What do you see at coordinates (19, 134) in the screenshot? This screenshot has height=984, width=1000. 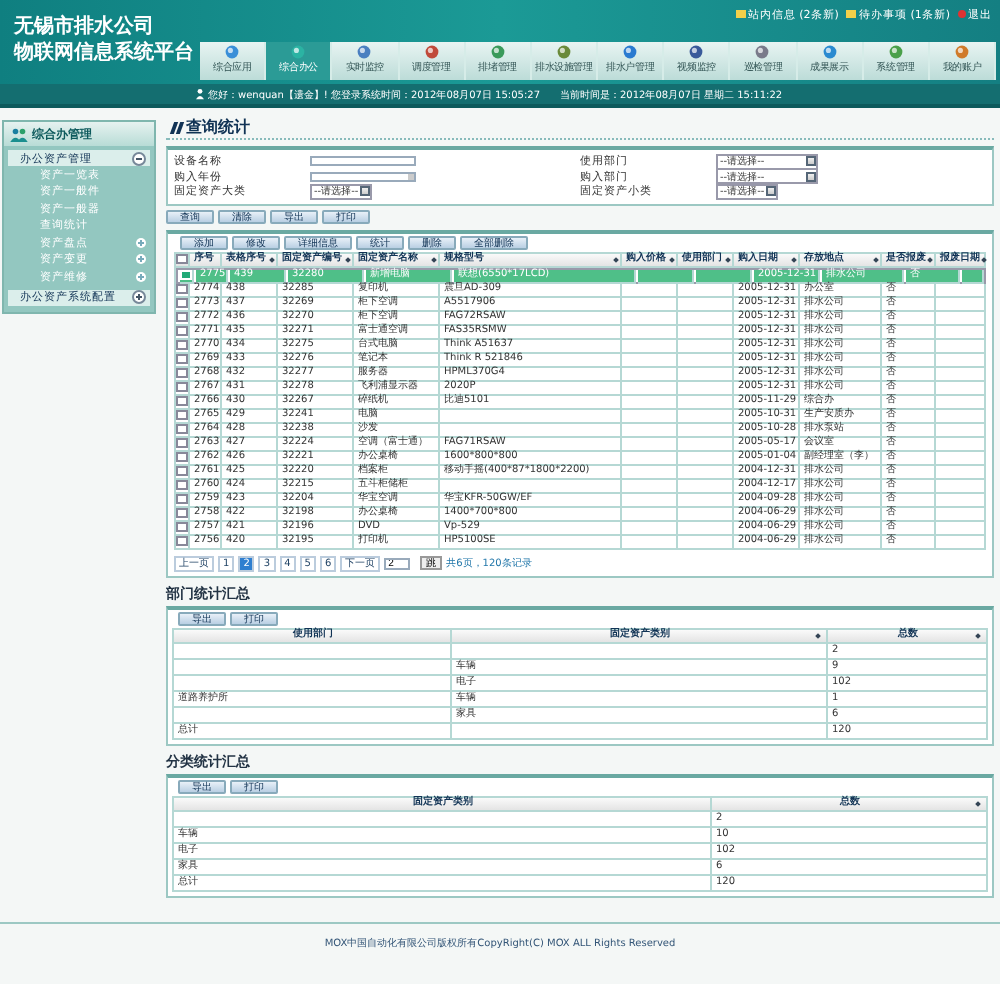 I see `people-icon` at bounding box center [19, 134].